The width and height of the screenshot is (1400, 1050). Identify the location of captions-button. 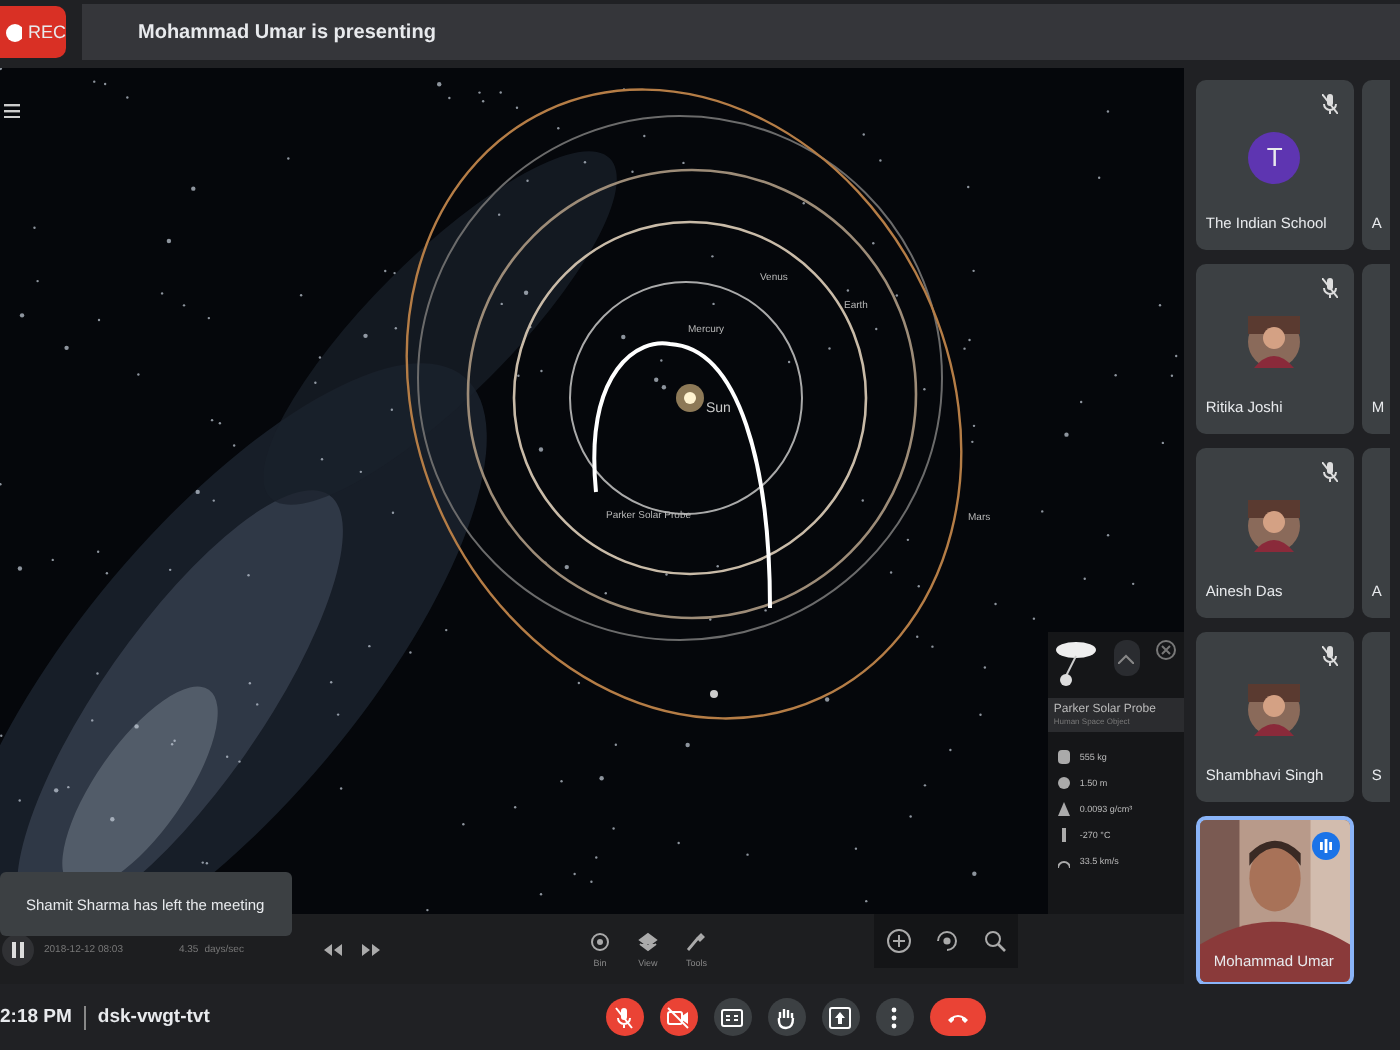
(732, 1017).